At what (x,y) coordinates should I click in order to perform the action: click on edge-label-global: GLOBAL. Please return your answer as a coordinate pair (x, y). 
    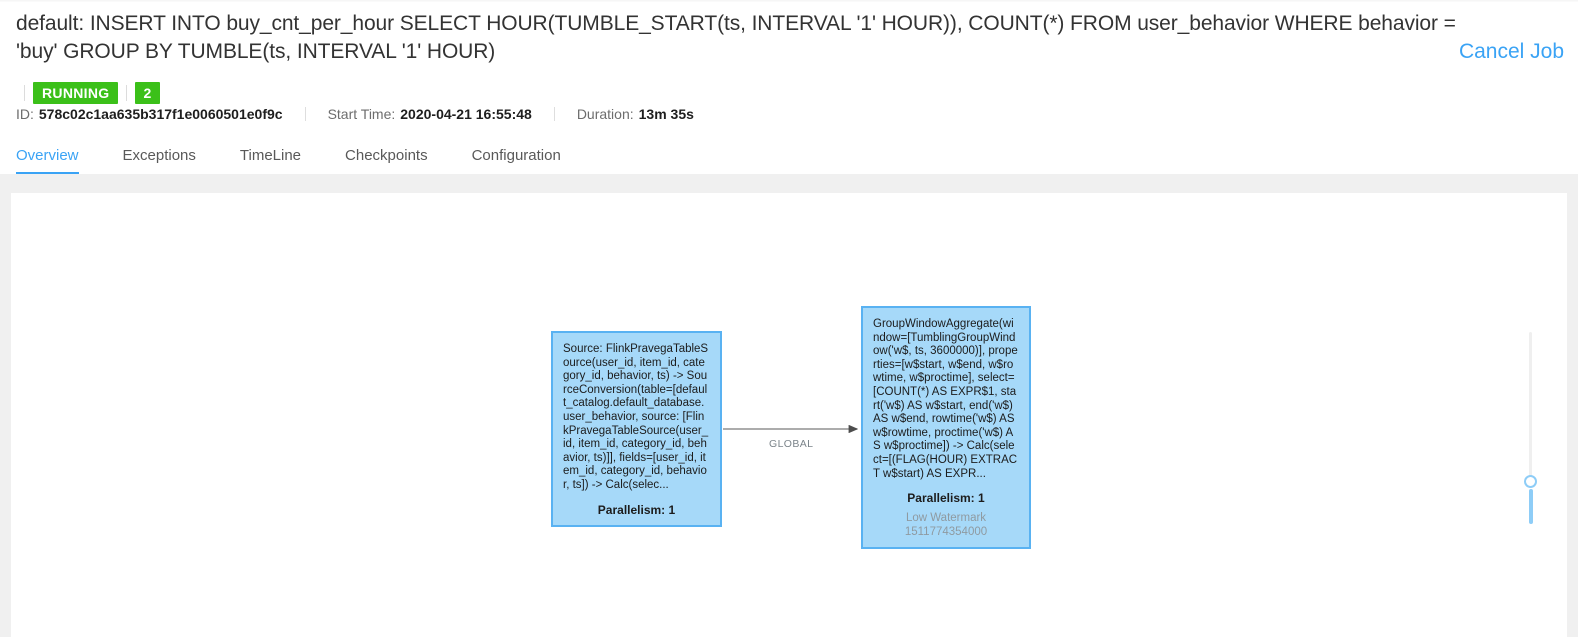
    Looking at the image, I should click on (791, 444).